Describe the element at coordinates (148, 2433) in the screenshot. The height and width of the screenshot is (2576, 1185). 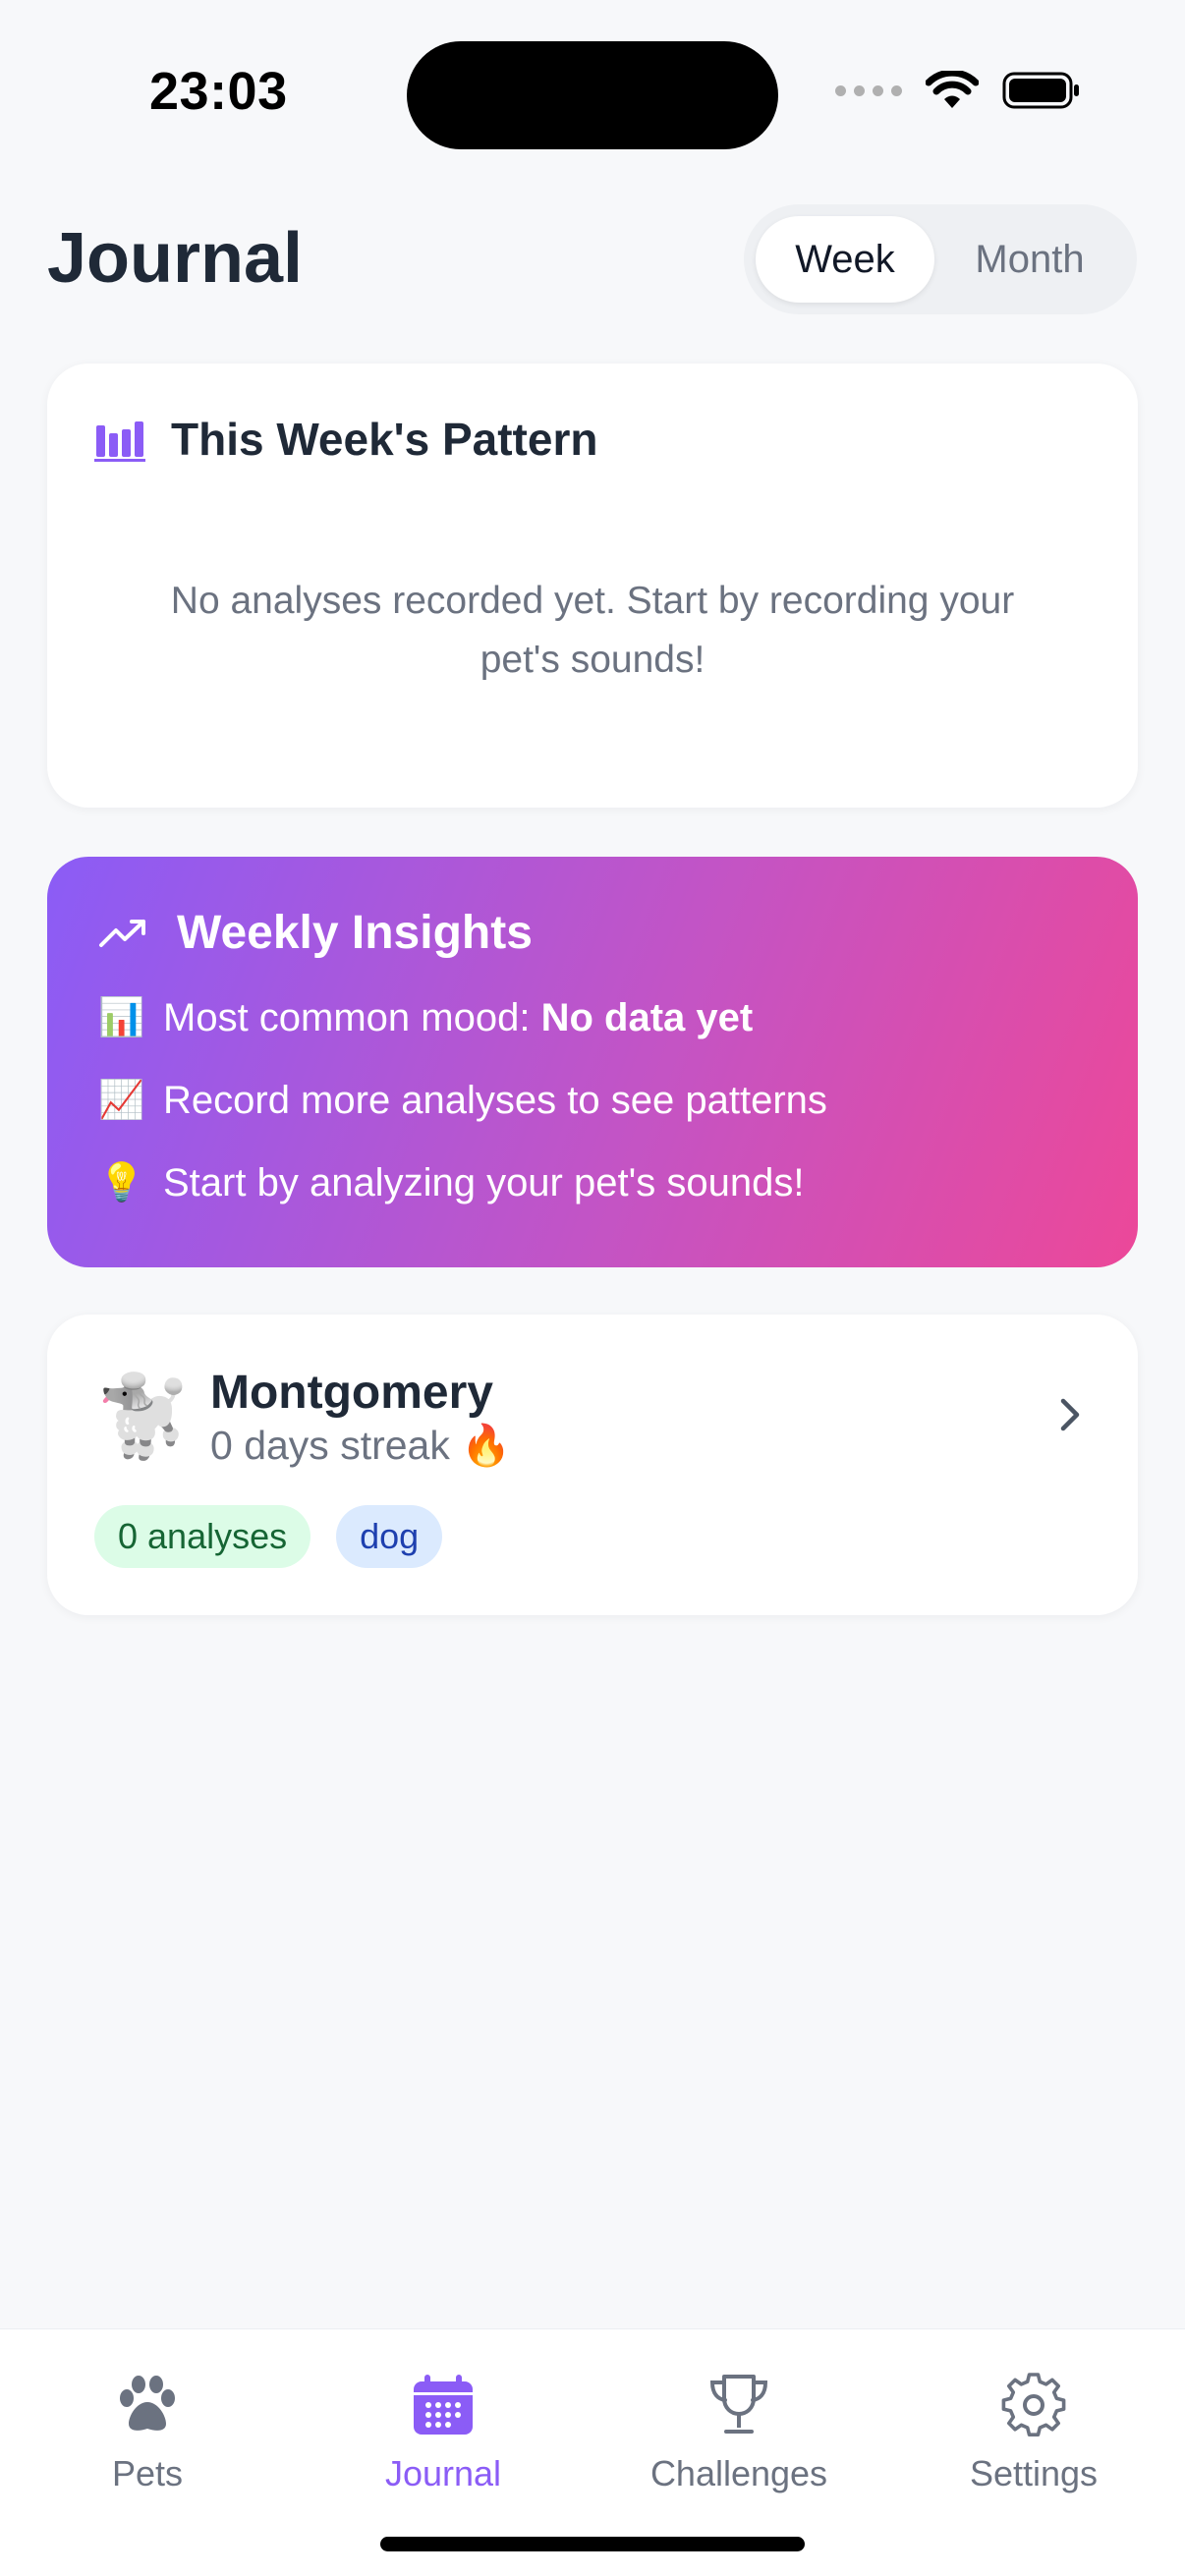
I see `tab-pets: Pets` at that location.